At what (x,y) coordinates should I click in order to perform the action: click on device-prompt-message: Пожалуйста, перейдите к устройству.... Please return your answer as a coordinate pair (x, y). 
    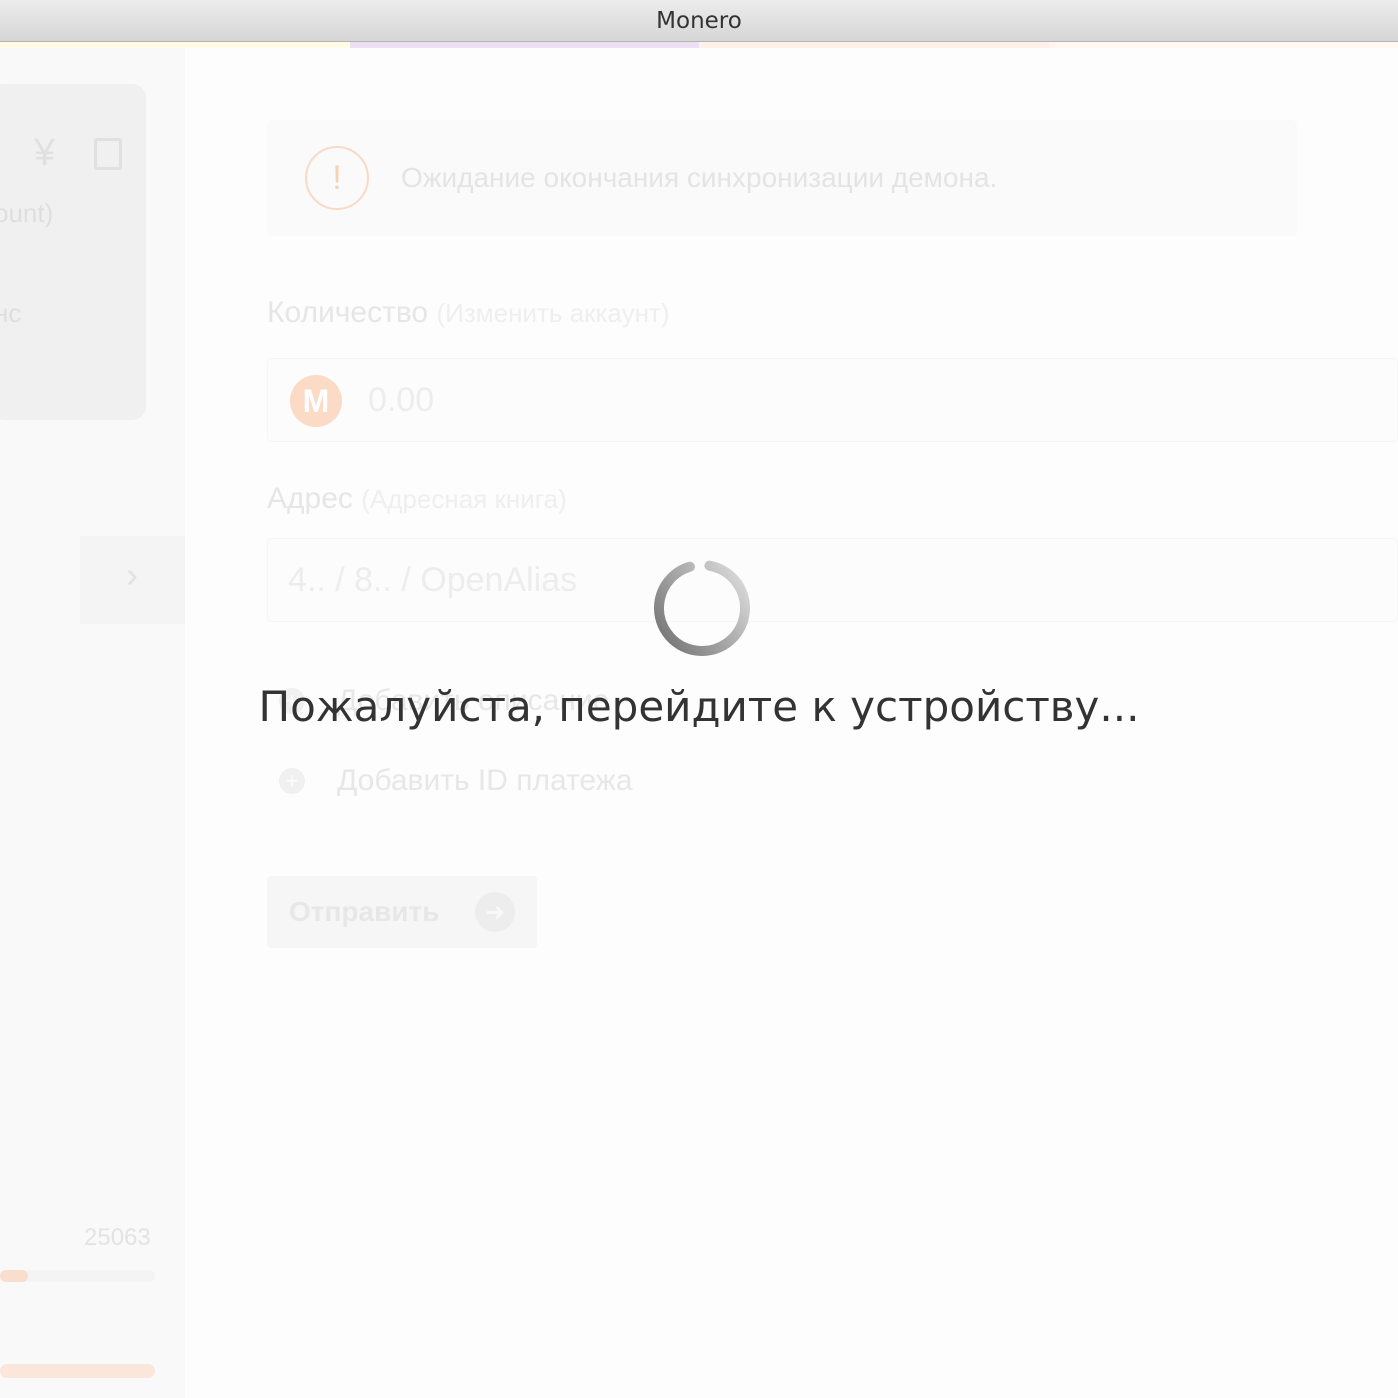
    Looking at the image, I should click on (699, 706).